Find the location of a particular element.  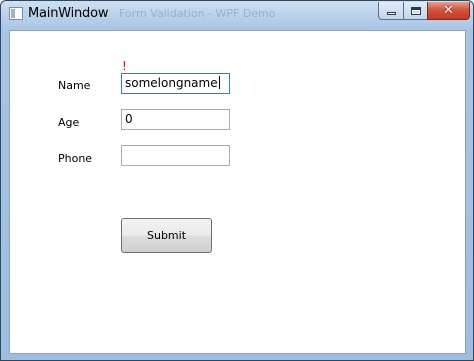

name-field-value: somelongname is located at coordinates (171, 83).